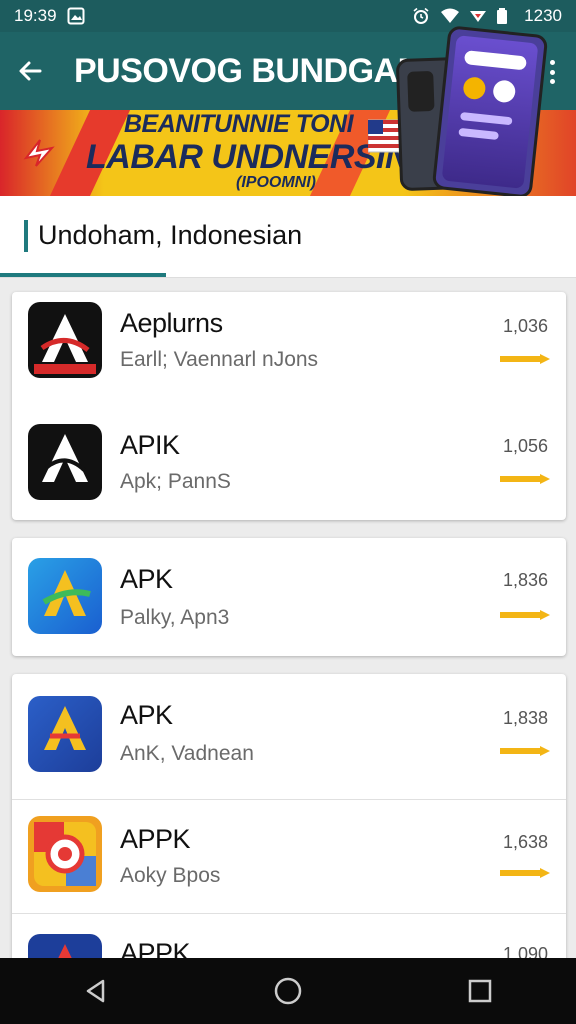  I want to click on app-size: 1,036, so click(525, 326).